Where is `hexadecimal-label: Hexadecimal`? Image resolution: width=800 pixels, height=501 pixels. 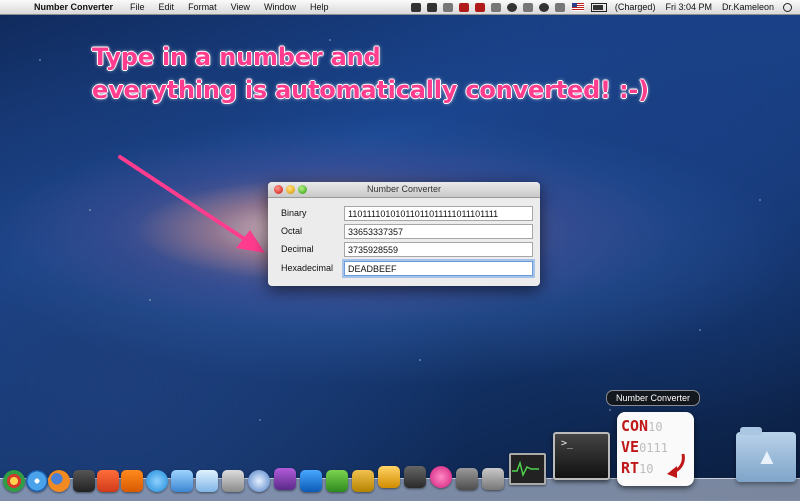 hexadecimal-label: Hexadecimal is located at coordinates (307, 268).